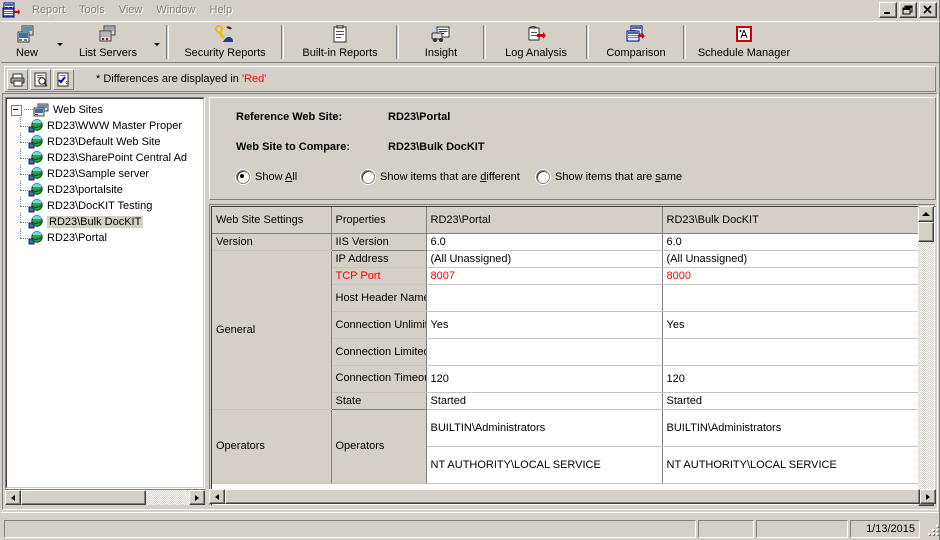  What do you see at coordinates (272, 446) in the screenshot?
I see `cell-category: Operators` at bounding box center [272, 446].